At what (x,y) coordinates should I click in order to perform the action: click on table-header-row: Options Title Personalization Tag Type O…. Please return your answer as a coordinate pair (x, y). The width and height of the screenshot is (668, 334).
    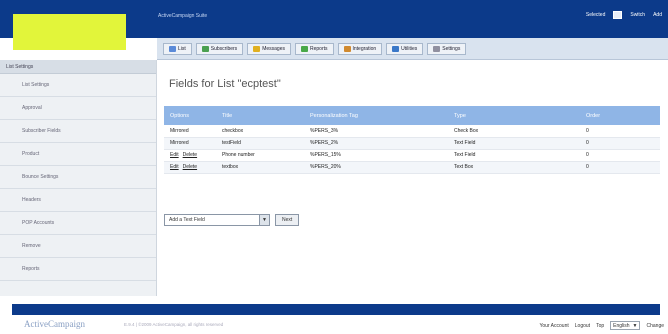
    Looking at the image, I should click on (412, 115).